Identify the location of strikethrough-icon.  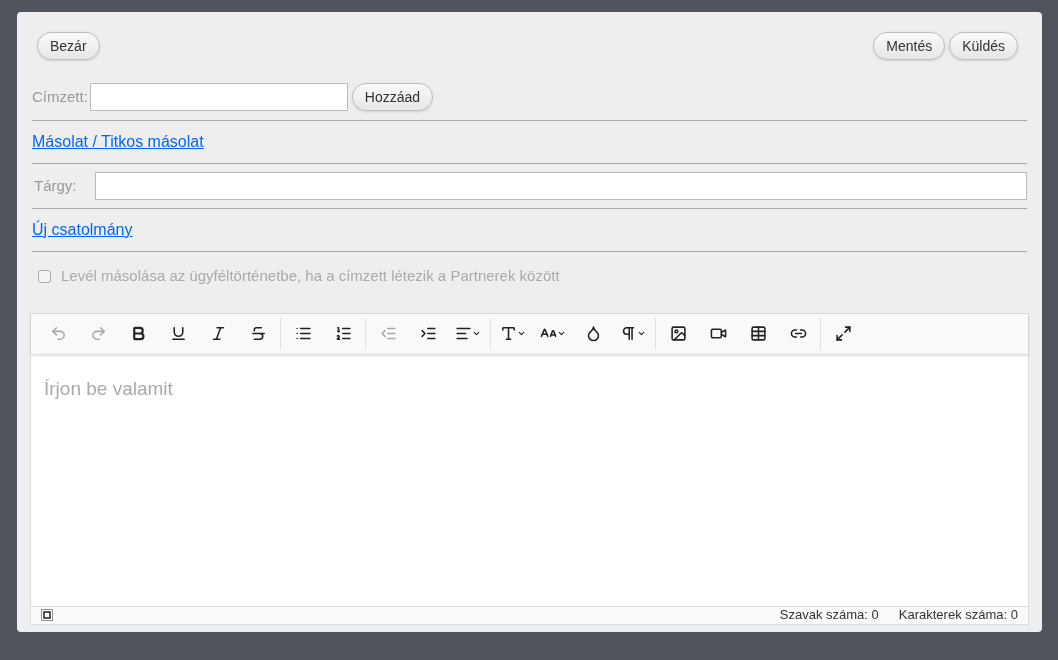
(258, 333).